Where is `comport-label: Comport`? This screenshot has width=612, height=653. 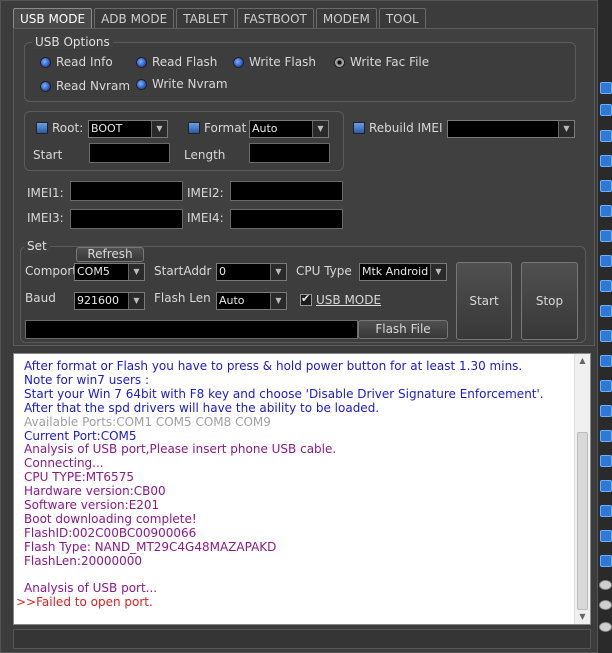
comport-label: Comport is located at coordinates (51, 271).